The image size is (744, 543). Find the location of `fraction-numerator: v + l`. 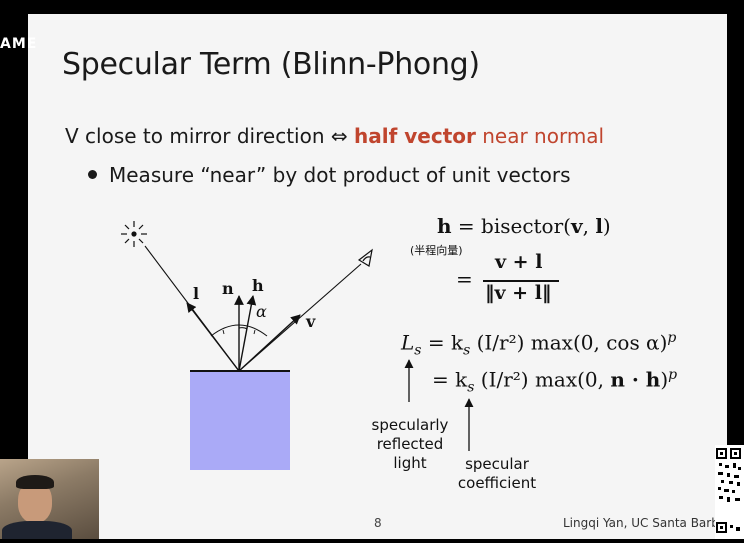

fraction-numerator: v + l is located at coordinates (519, 262).